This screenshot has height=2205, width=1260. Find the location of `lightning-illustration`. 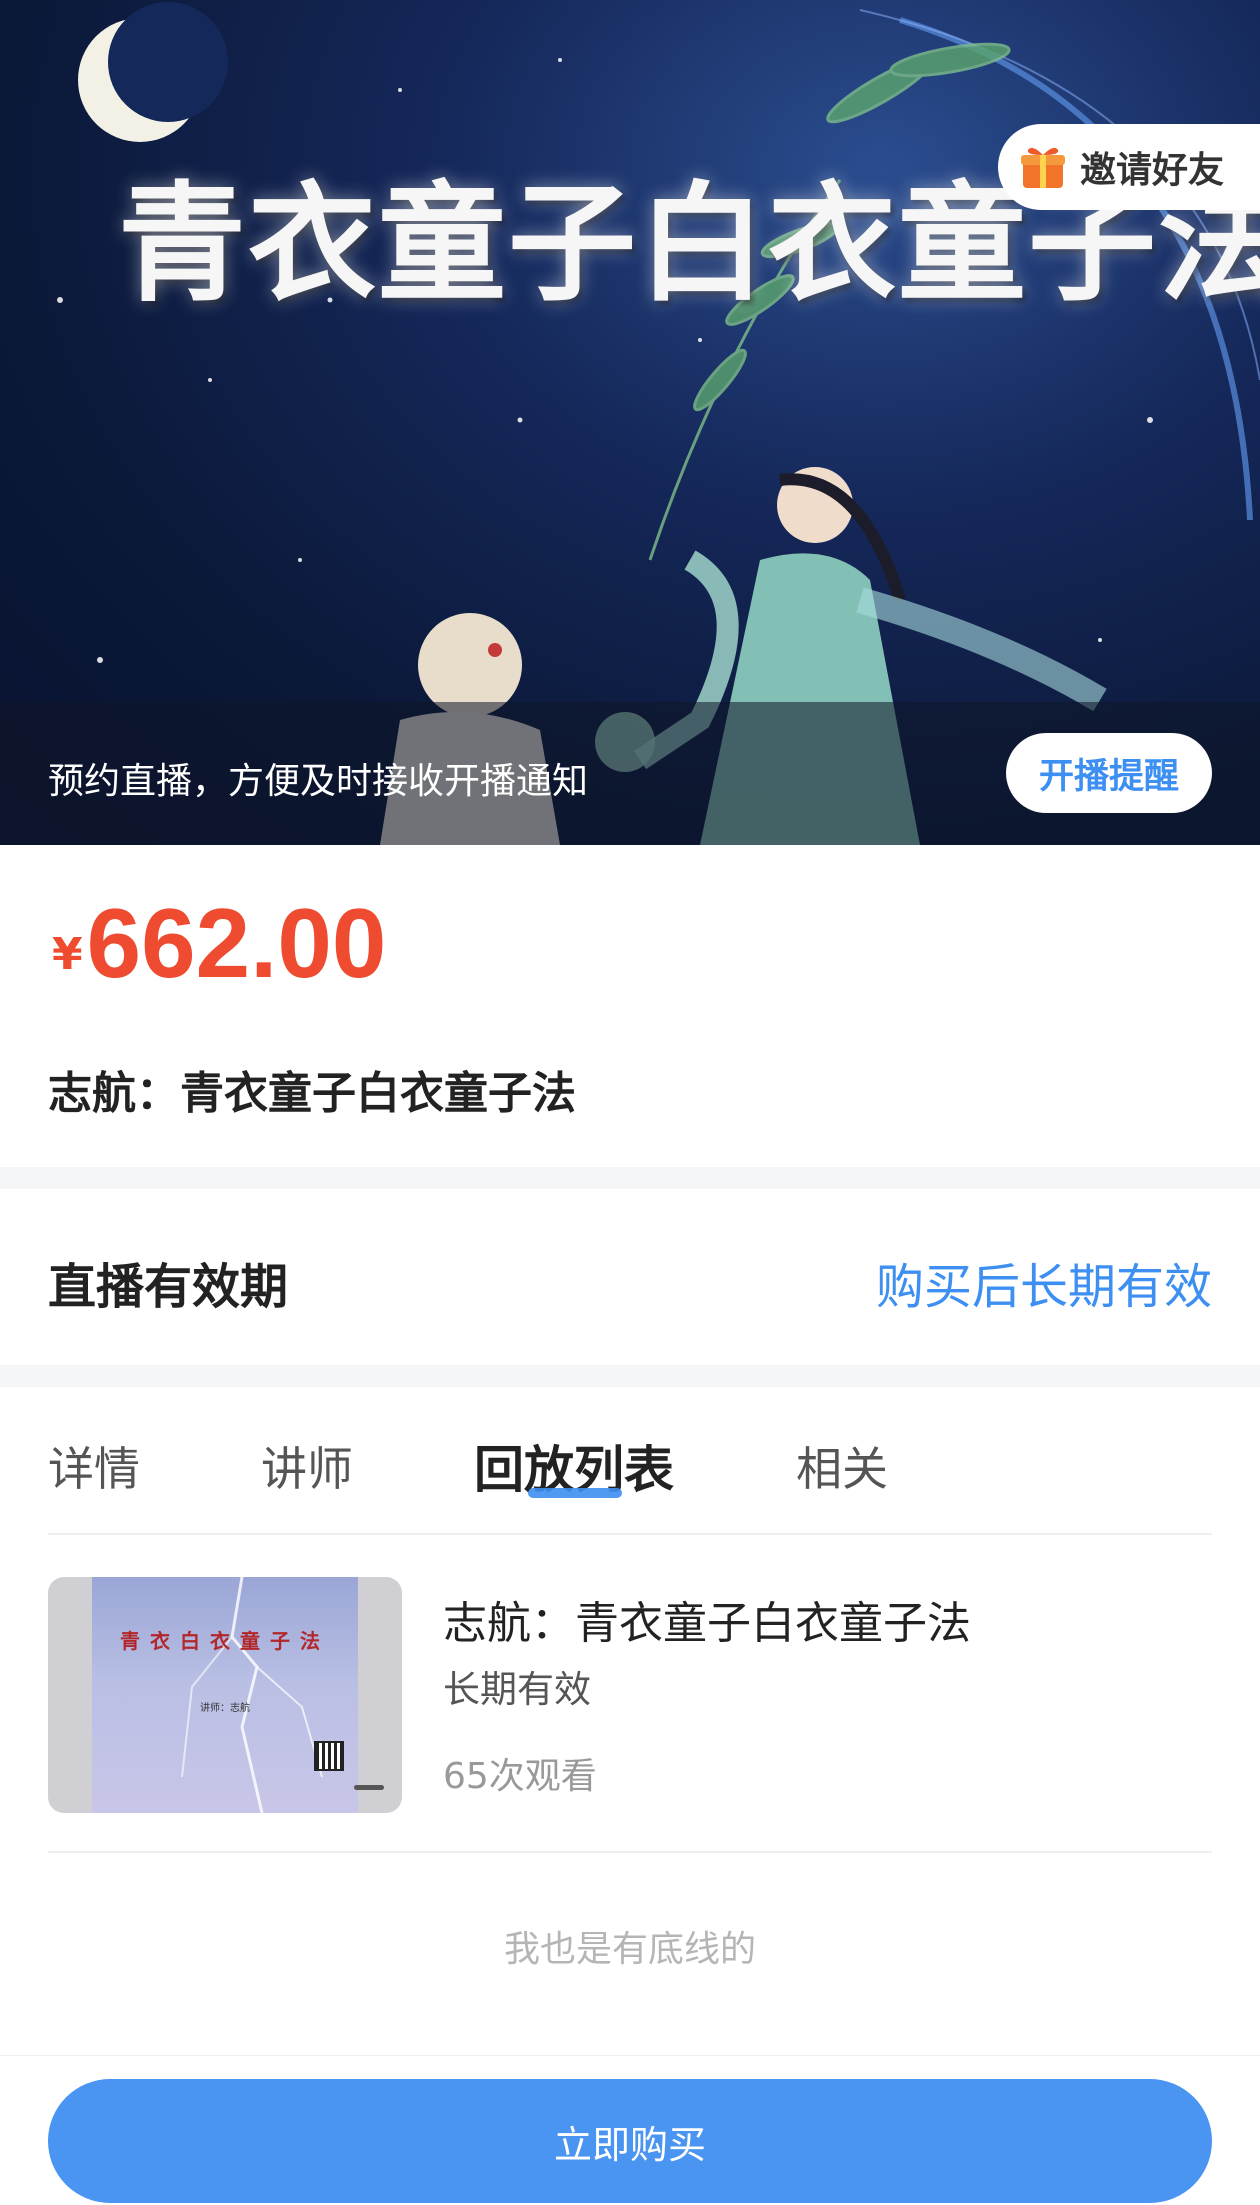

lightning-illustration is located at coordinates (252, 1695).